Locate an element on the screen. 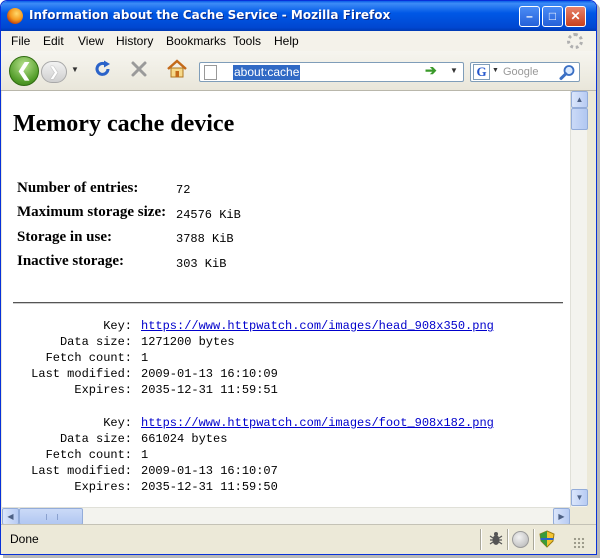 The height and width of the screenshot is (558, 600). scroll-grip is located at coordinates (52, 517).